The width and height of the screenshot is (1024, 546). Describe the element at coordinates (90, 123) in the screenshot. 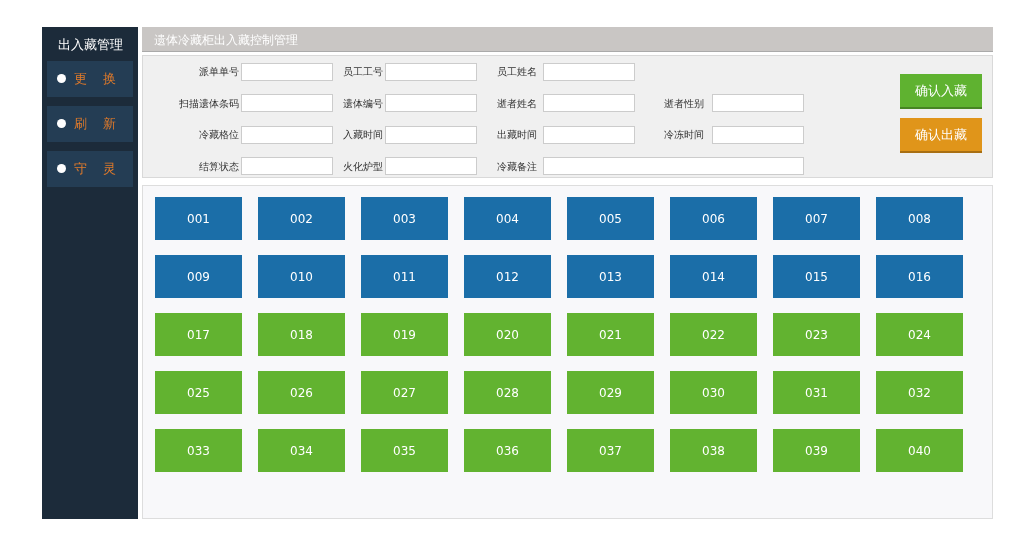

I see `sidebar-item: 刷 新` at that location.